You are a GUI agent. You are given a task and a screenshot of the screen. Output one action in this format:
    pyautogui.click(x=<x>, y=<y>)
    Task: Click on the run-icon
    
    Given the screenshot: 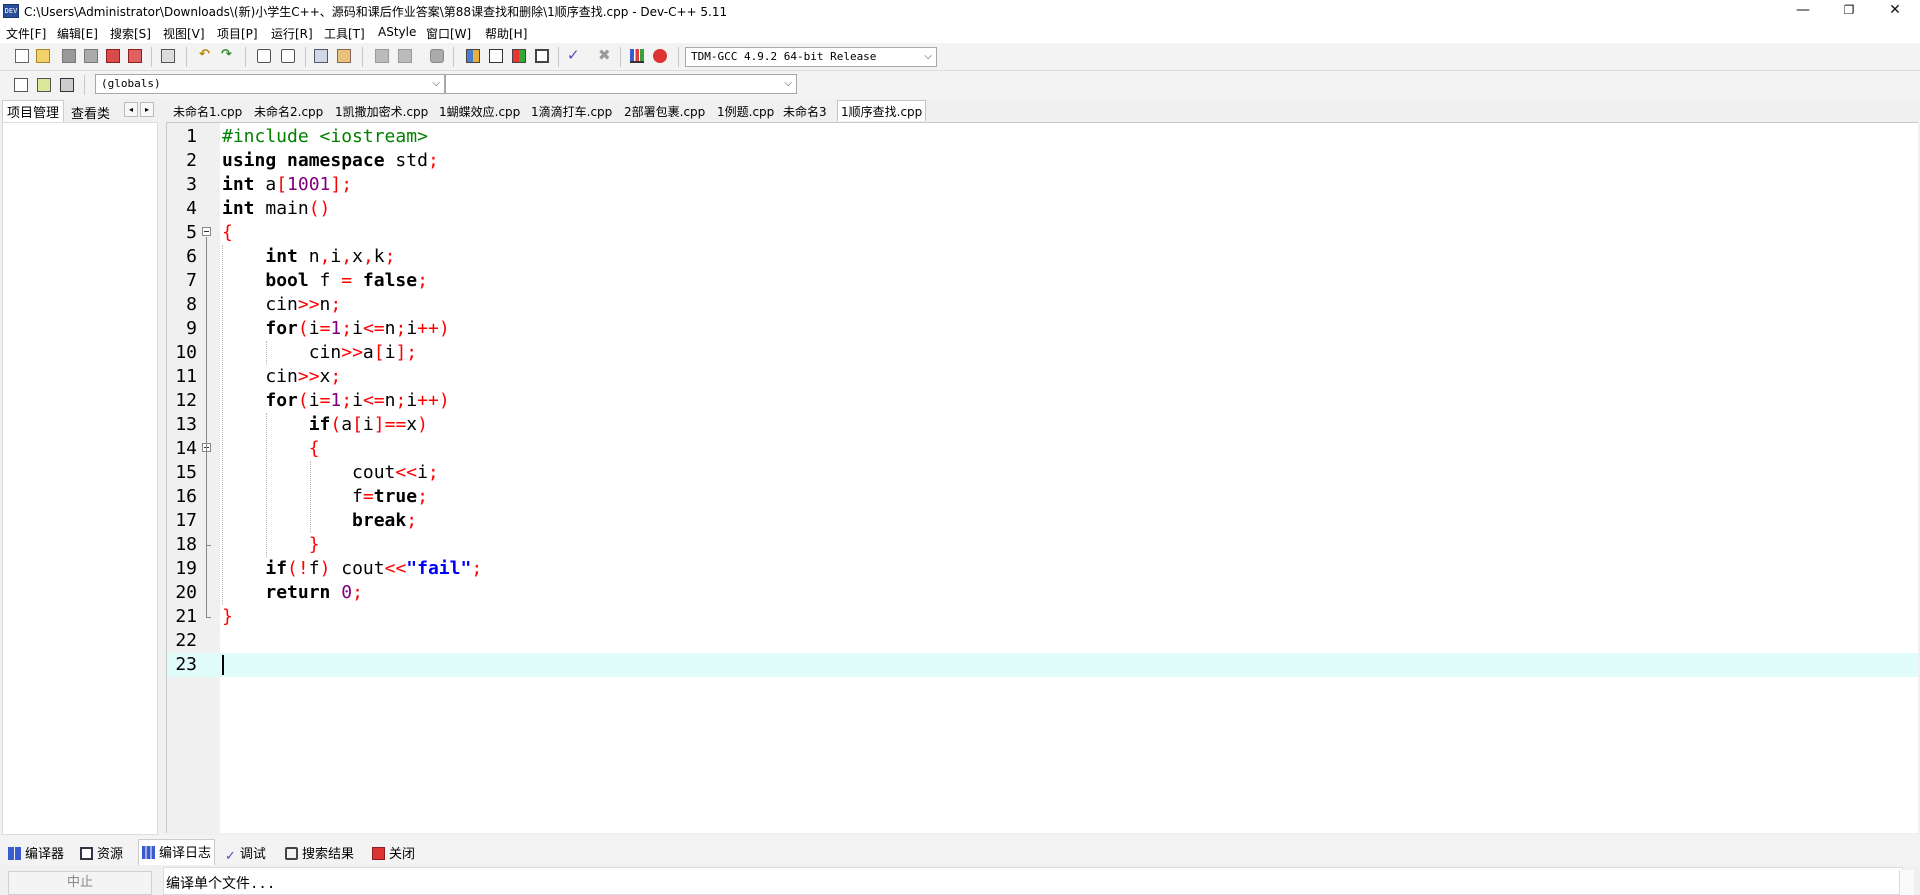 What is the action you would take?
    pyautogui.click(x=496, y=56)
    